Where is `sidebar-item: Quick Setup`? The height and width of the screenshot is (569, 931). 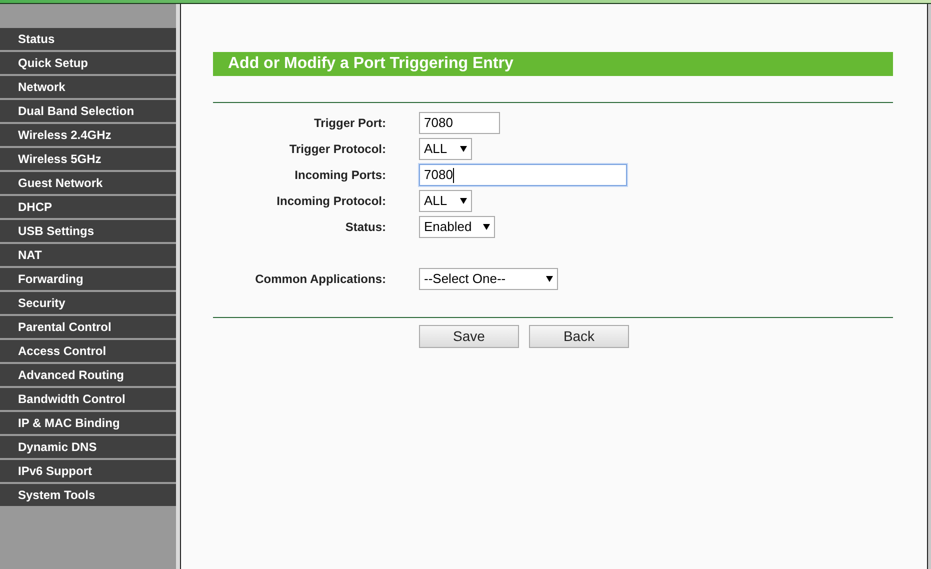
sidebar-item: Quick Setup is located at coordinates (88, 63).